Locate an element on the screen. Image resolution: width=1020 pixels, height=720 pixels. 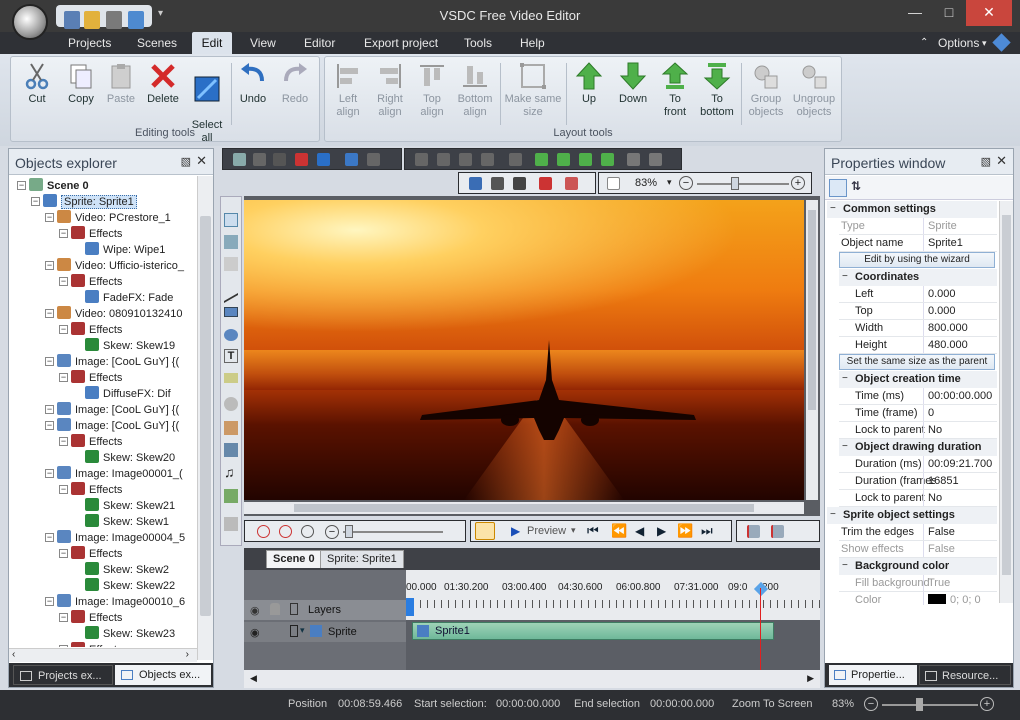
menu-projects: Projects is located at coordinates (89, 43).